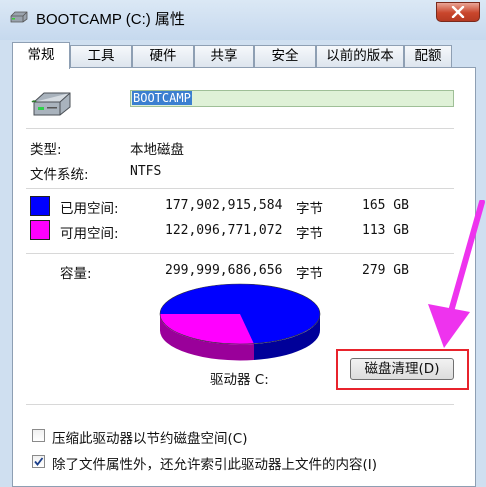  What do you see at coordinates (41, 55) in the screenshot?
I see `tab-general: 常规` at bounding box center [41, 55].